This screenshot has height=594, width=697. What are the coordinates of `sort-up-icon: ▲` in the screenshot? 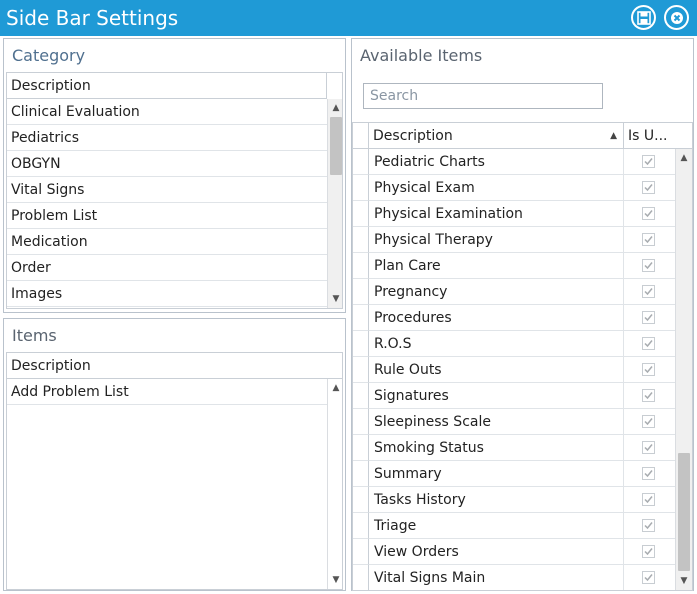 It's located at (613, 136).